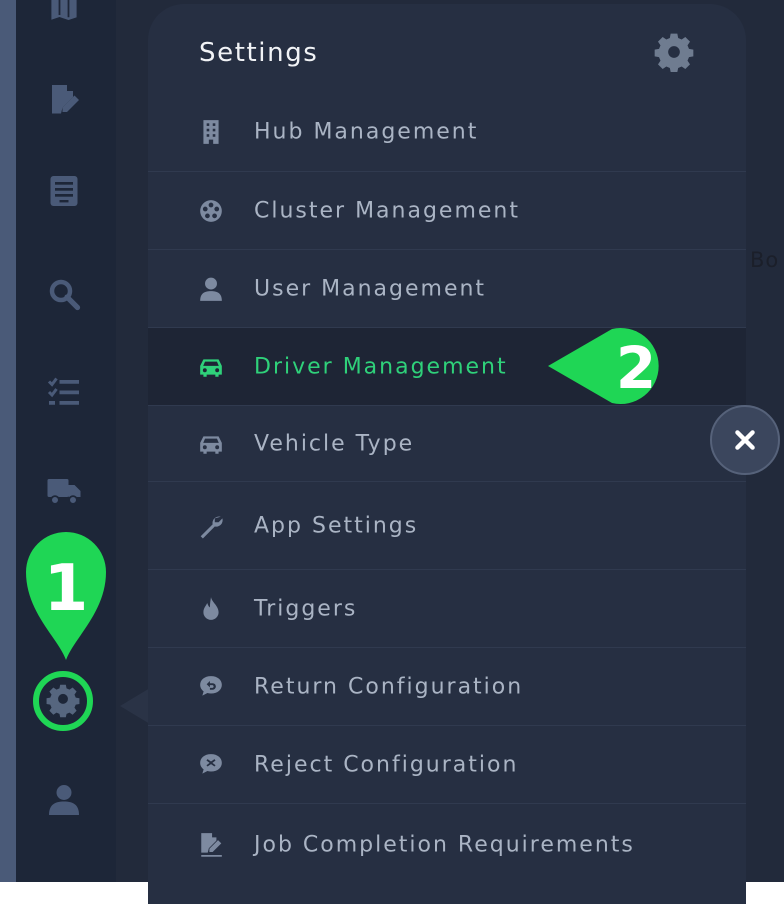  What do you see at coordinates (636, 368) in the screenshot?
I see `step-2-number: 2` at bounding box center [636, 368].